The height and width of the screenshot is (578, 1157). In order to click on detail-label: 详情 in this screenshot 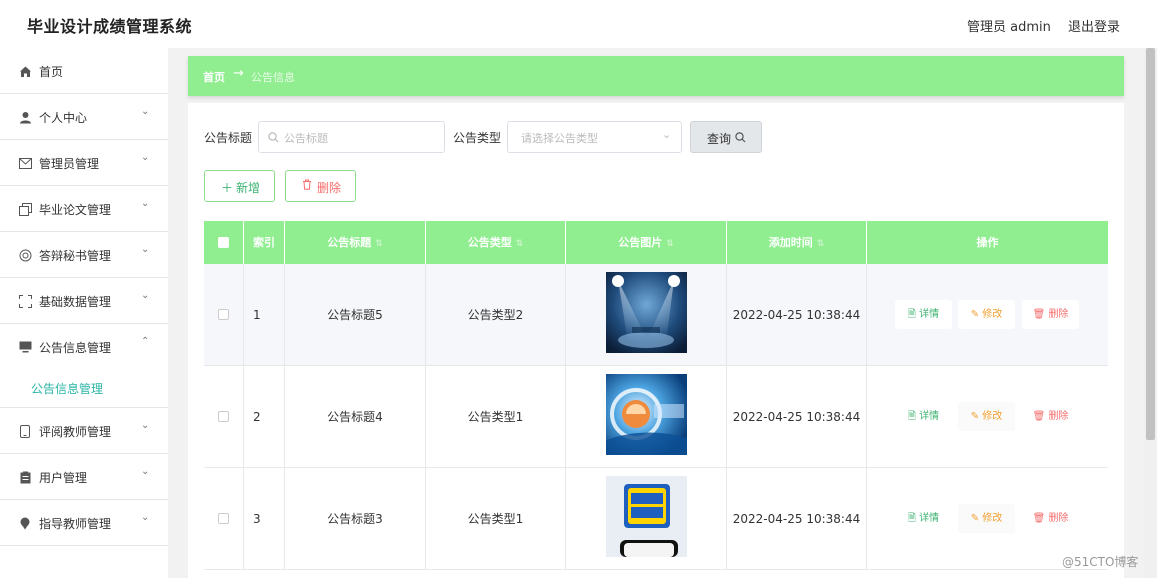, I will do `click(929, 314)`.